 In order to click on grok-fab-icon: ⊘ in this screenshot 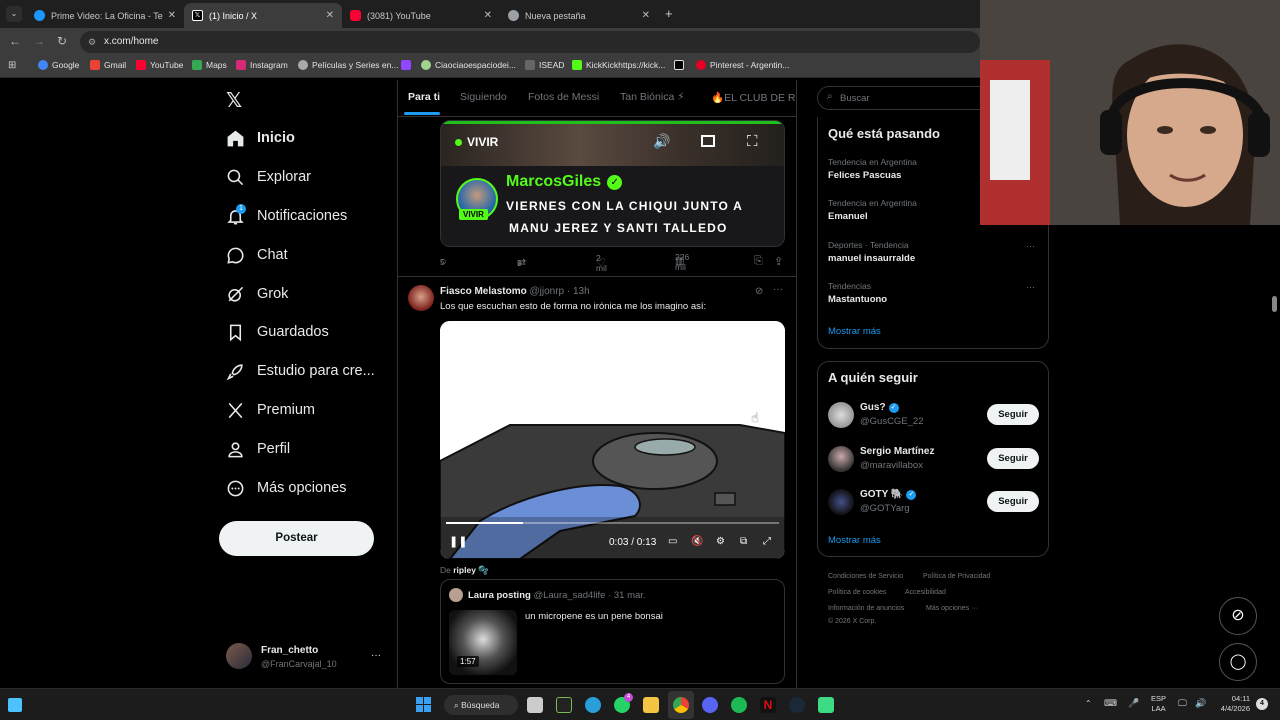, I will do `click(1238, 616)`.